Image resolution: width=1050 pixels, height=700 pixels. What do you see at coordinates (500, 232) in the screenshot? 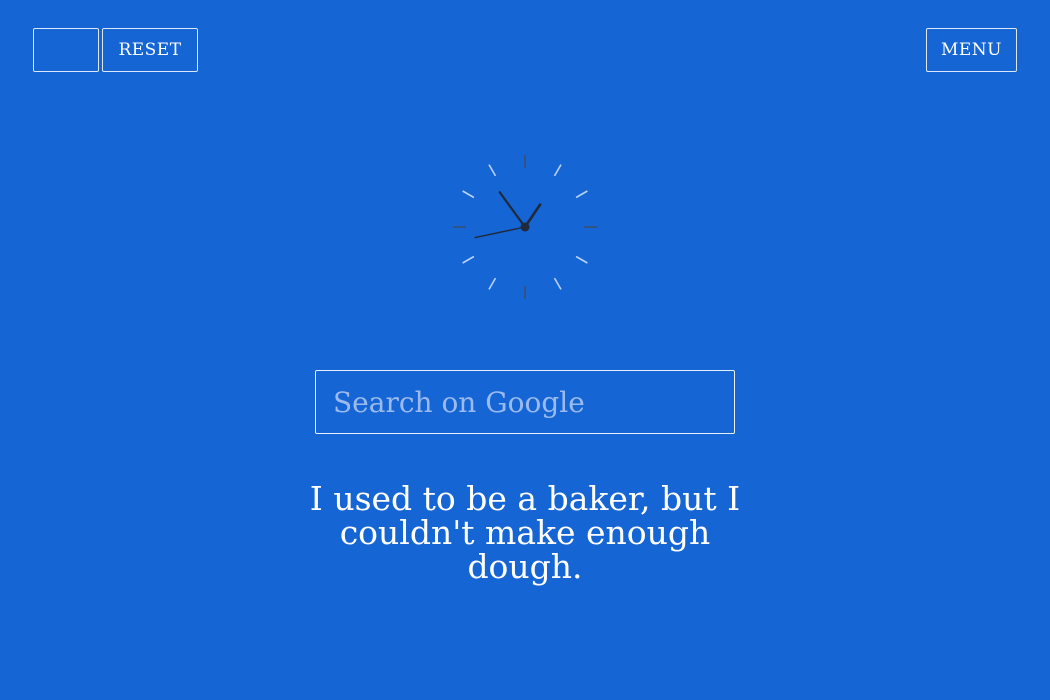
I see `clock-second-hand` at bounding box center [500, 232].